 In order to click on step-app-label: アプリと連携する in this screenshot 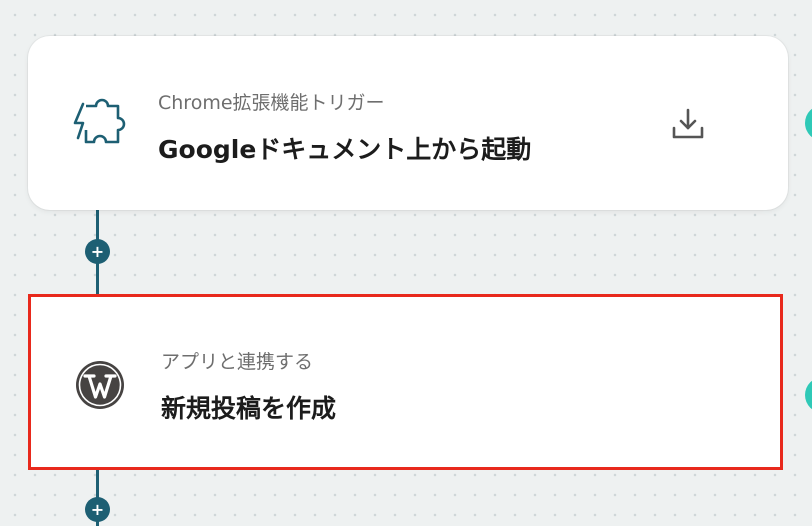, I will do `click(237, 362)`.